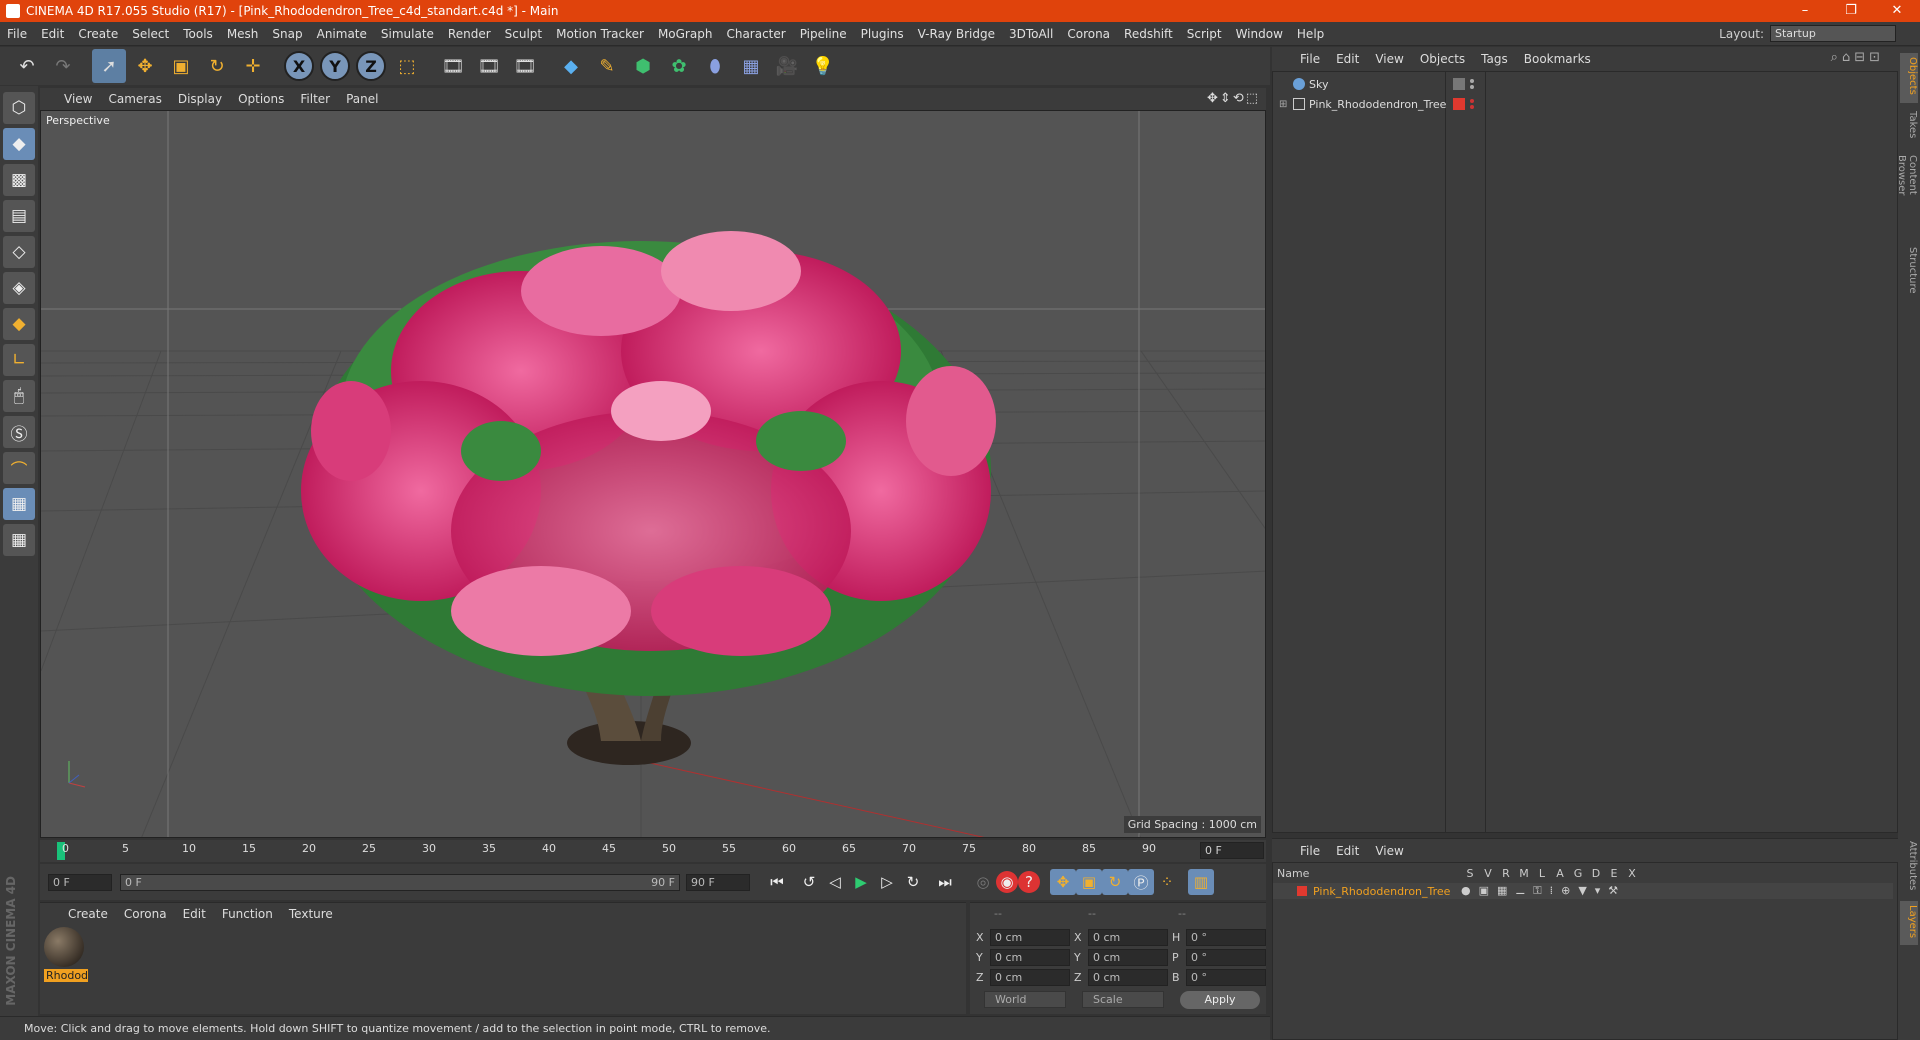 Image resolution: width=1920 pixels, height=1040 pixels. Describe the element at coordinates (1089, 882) in the screenshot. I see `key-scale-icon: ▣` at that location.